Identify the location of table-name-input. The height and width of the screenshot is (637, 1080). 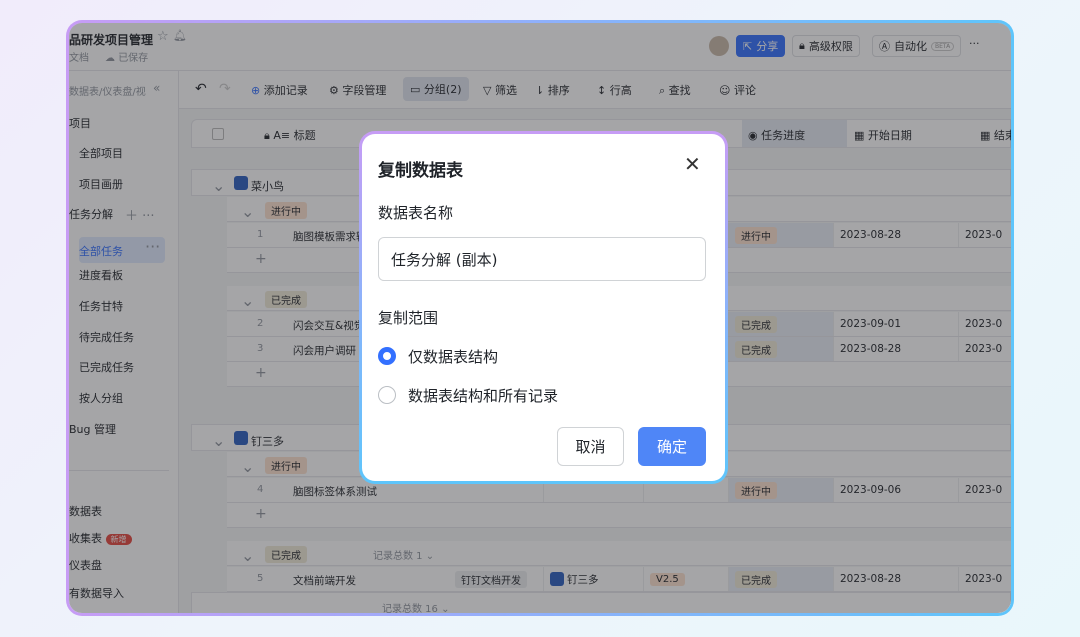
(542, 259).